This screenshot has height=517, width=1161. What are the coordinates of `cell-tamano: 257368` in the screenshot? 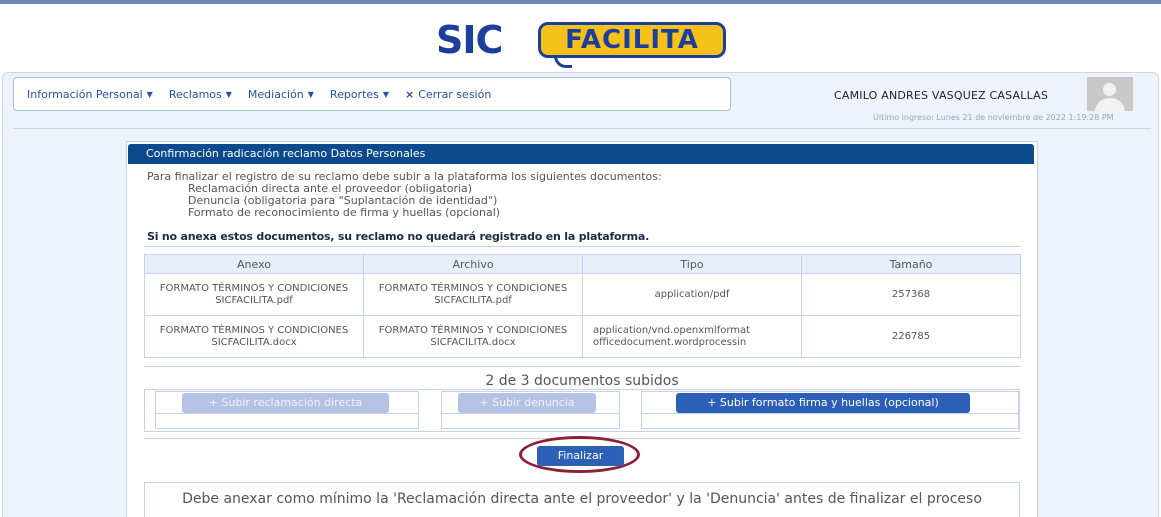 It's located at (911, 294).